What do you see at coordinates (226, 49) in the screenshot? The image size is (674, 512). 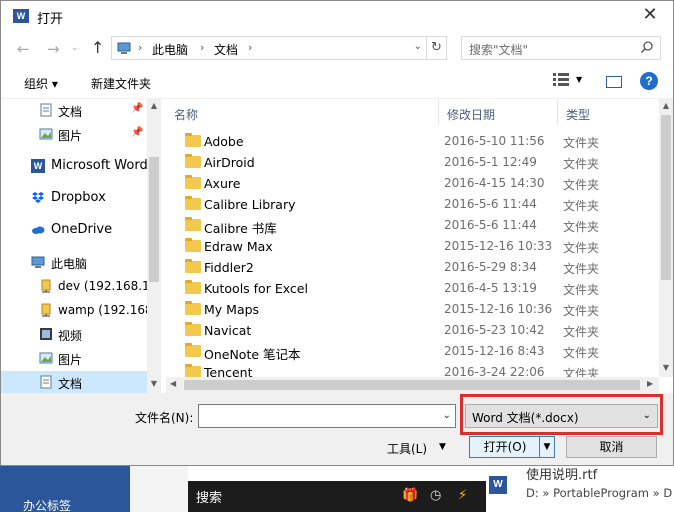 I see `breadcrumb-documents: 文档` at bounding box center [226, 49].